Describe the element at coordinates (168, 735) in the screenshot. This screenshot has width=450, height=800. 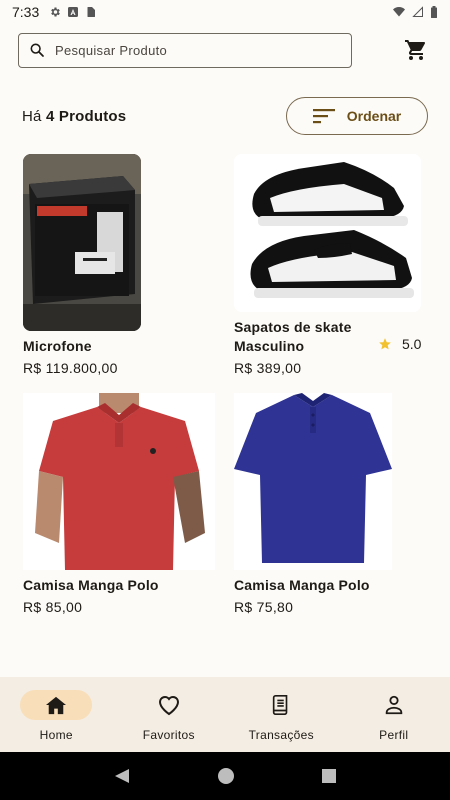
I see `nav-label: Favoritos` at that location.